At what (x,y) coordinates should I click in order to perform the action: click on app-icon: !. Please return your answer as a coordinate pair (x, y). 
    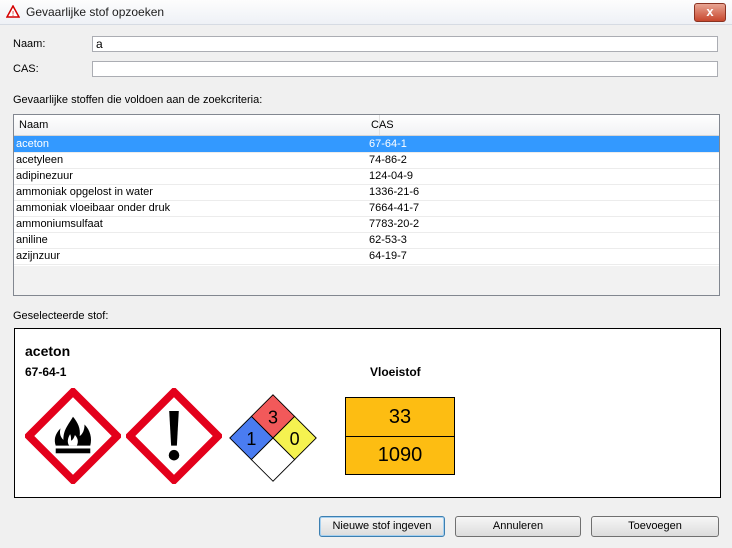
    Looking at the image, I should click on (13, 11).